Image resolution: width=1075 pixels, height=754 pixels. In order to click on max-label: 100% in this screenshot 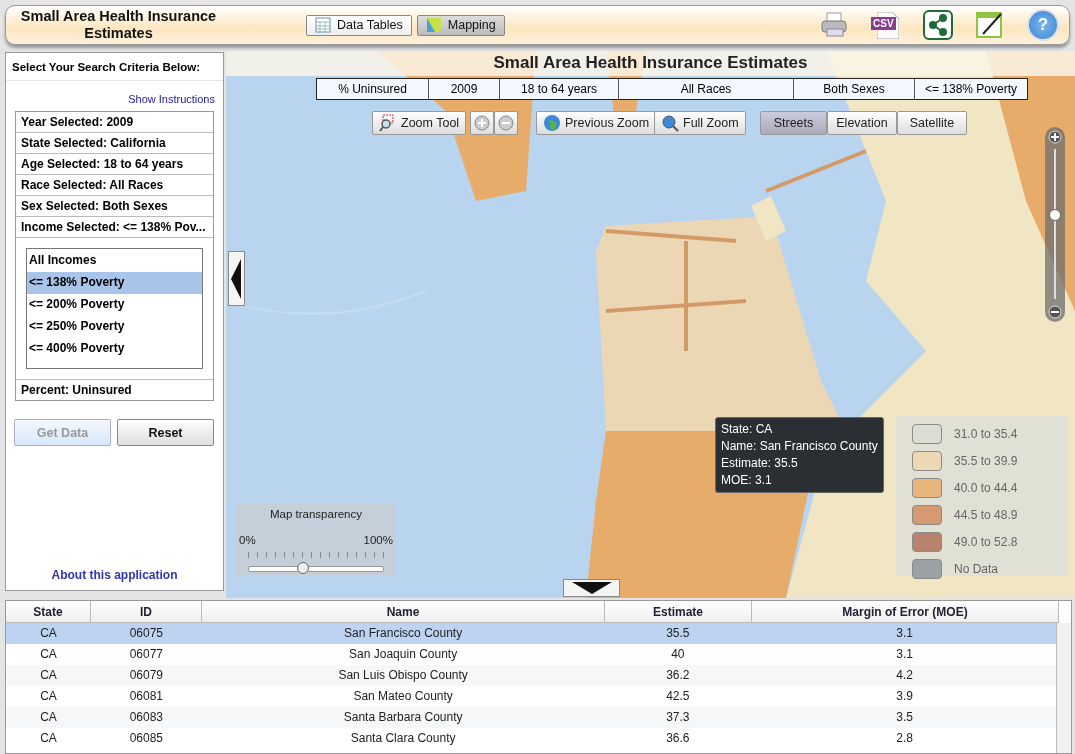, I will do `click(378, 540)`.